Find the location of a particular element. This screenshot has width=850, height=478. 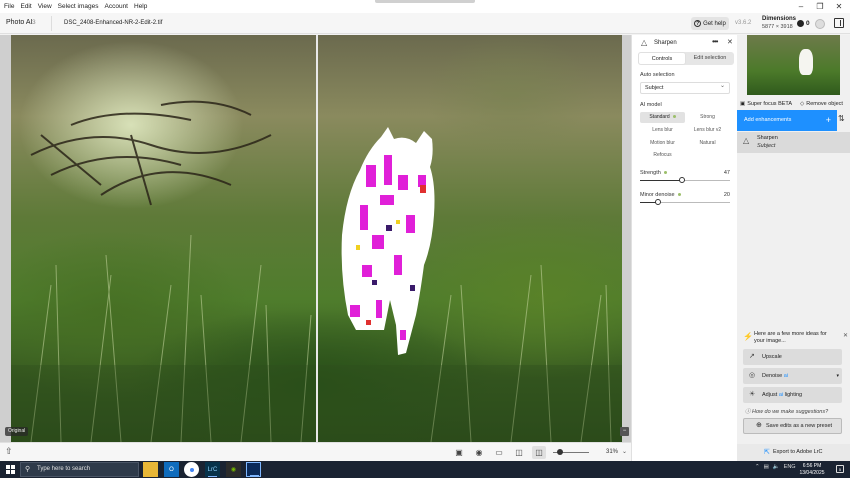

split-view-icon: ◫ is located at coordinates (539, 452).